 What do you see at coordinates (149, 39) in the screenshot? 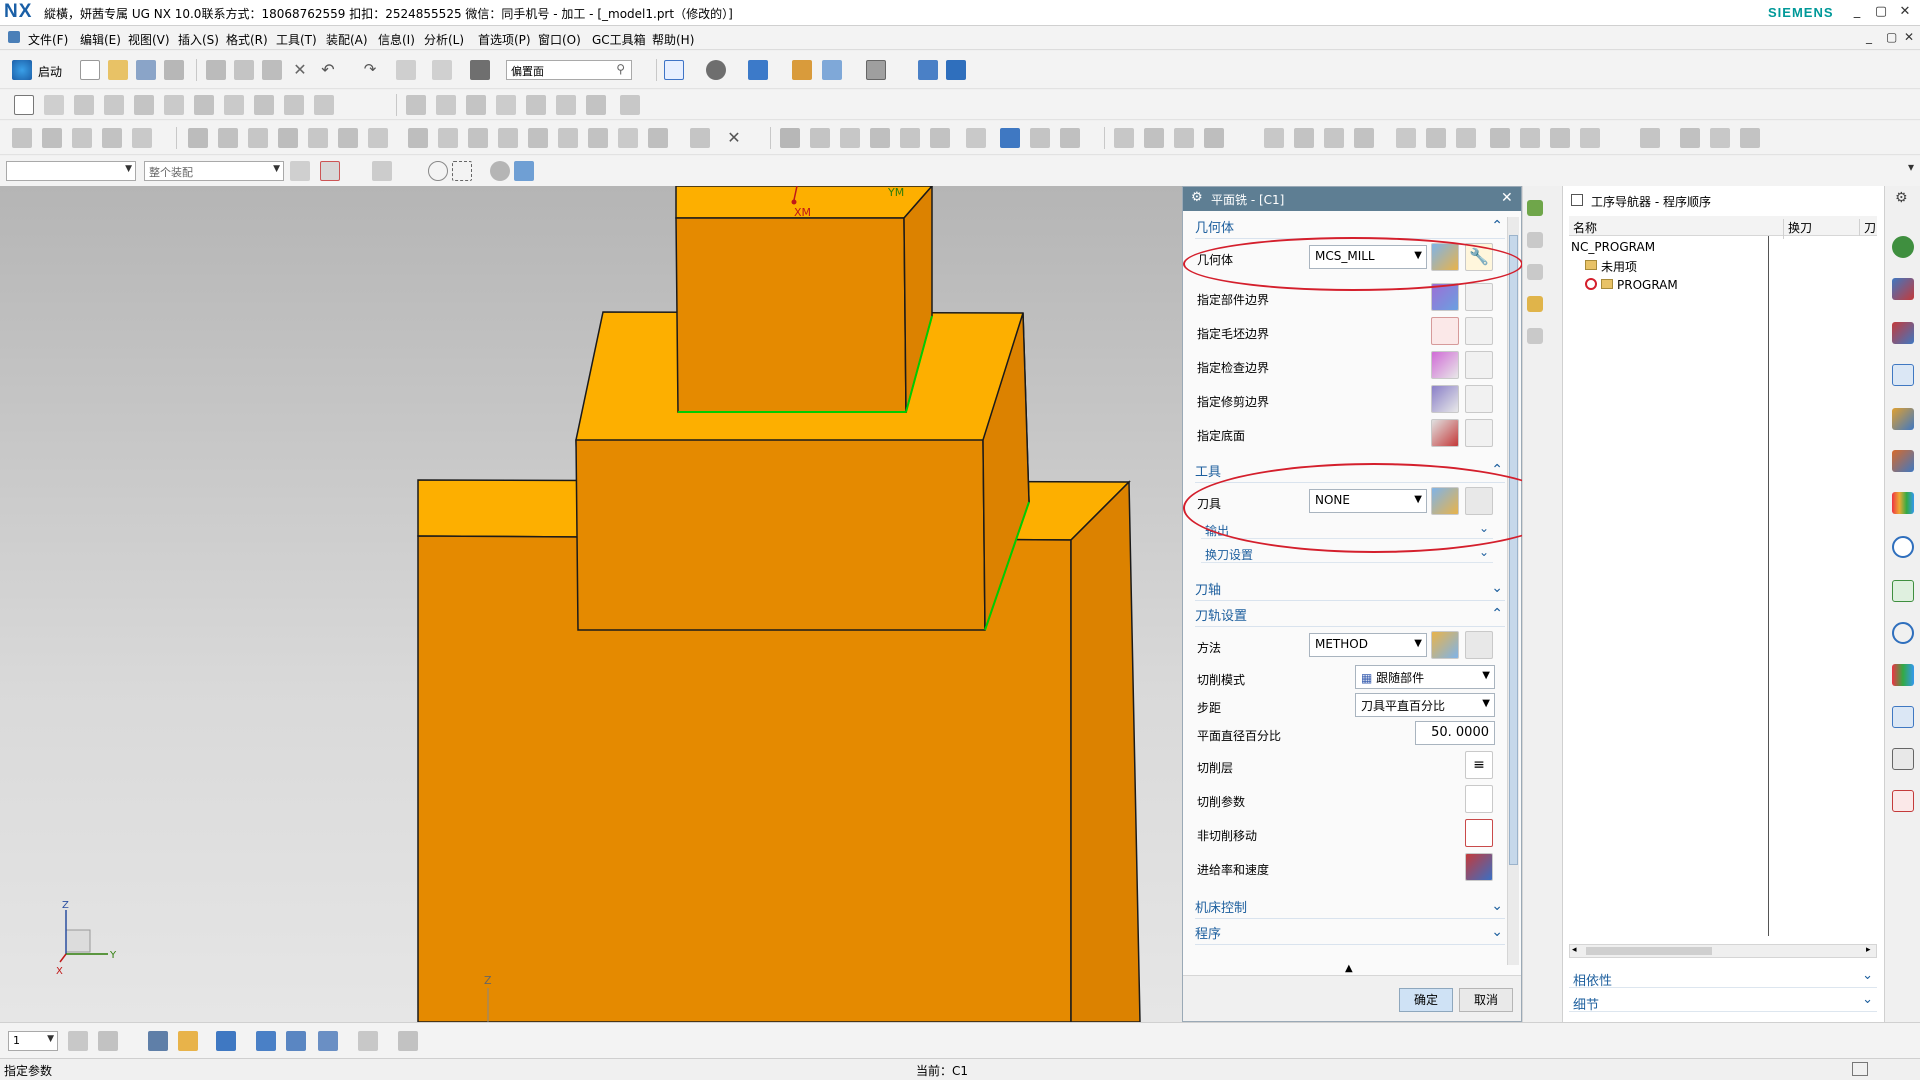
I see `menu-view: 视图(V)` at bounding box center [149, 39].